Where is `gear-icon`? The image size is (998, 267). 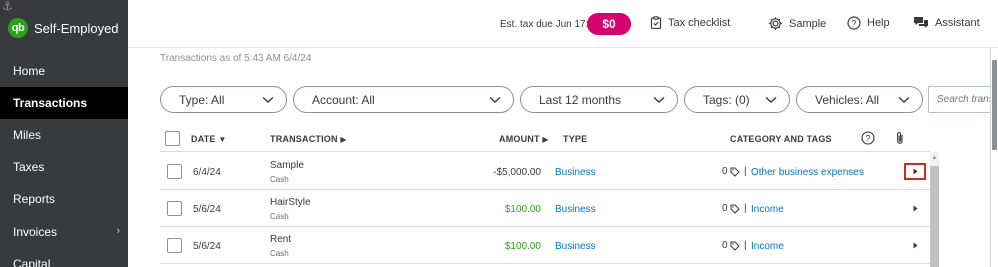 gear-icon is located at coordinates (775, 23).